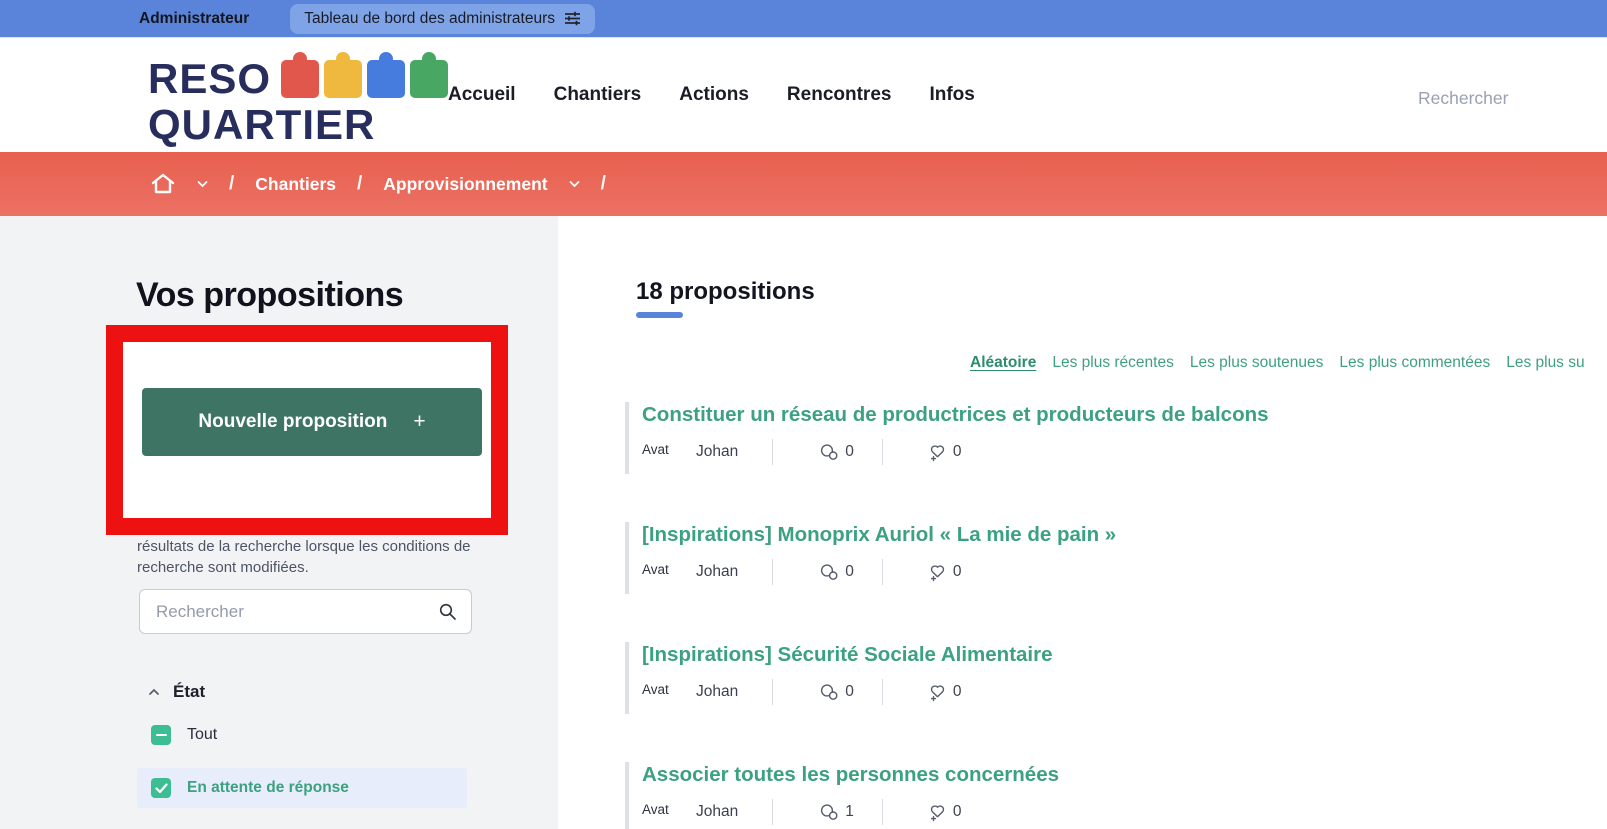  I want to click on results-count-heading: 18 propositions, so click(725, 291).